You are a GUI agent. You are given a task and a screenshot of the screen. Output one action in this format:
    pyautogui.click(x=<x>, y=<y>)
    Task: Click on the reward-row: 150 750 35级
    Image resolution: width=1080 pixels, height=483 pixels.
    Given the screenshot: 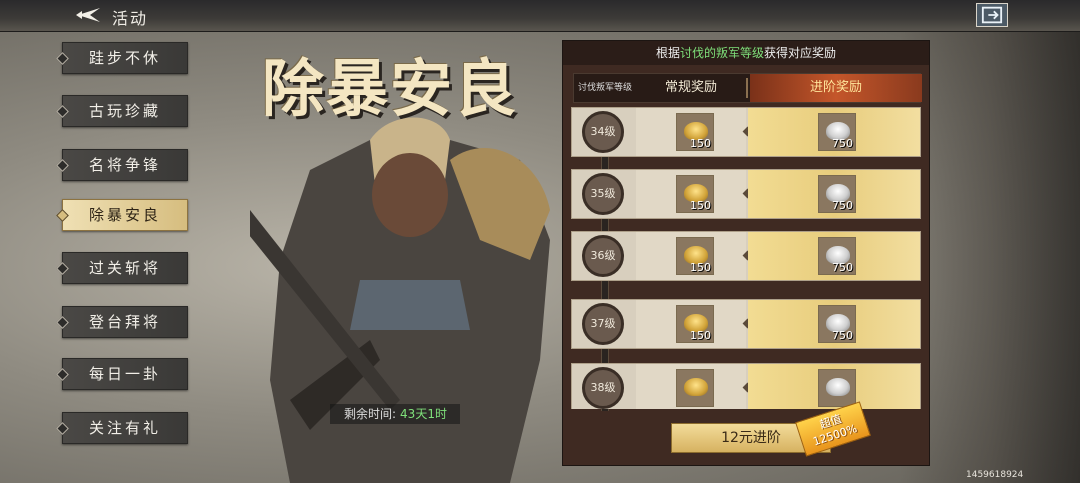 What is the action you would take?
    pyautogui.click(x=746, y=194)
    